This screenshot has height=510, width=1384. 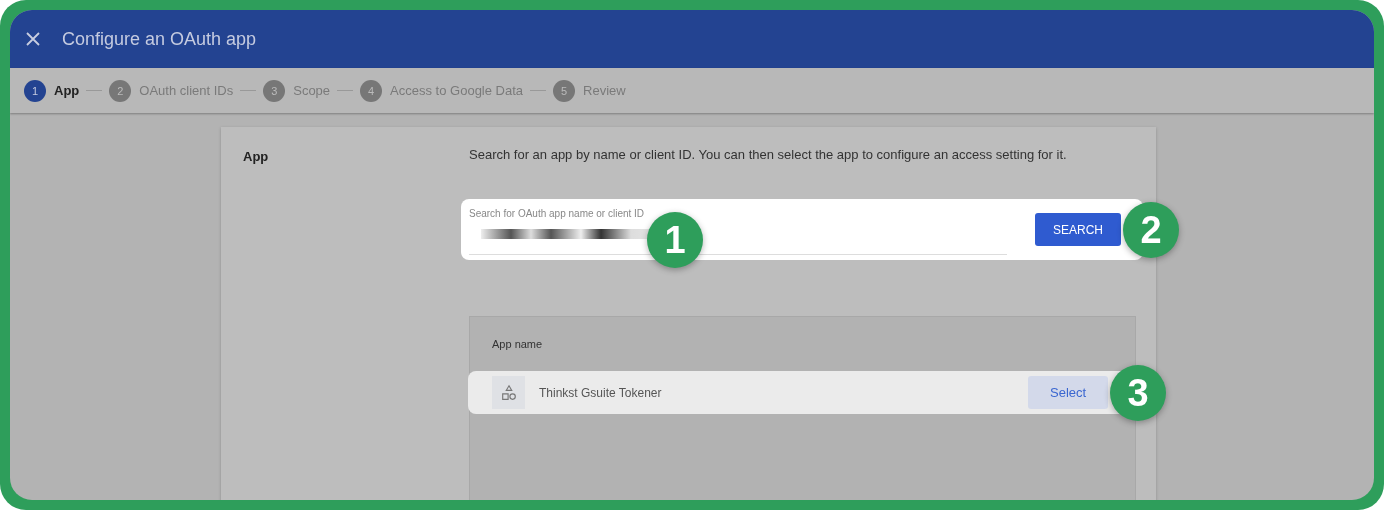 What do you see at coordinates (768, 154) in the screenshot?
I see `section-description: Search for an app by name or client ID. You can then select the app to configure an access setting for it.` at bounding box center [768, 154].